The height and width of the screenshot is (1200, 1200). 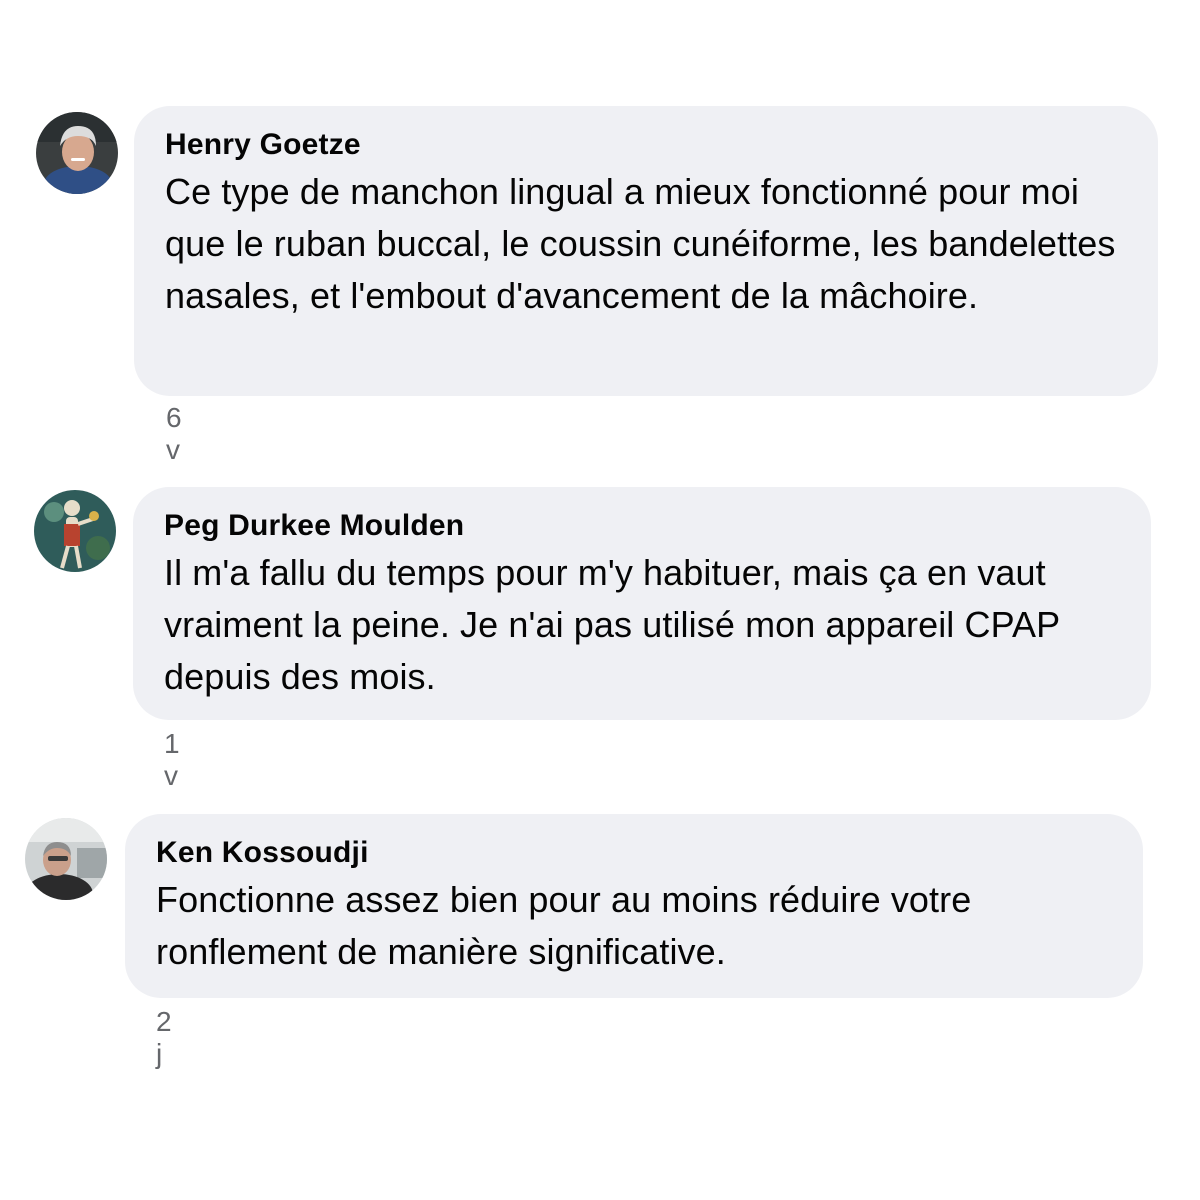 I want to click on comment-timestamp: 2 j, so click(x=164, y=1038).